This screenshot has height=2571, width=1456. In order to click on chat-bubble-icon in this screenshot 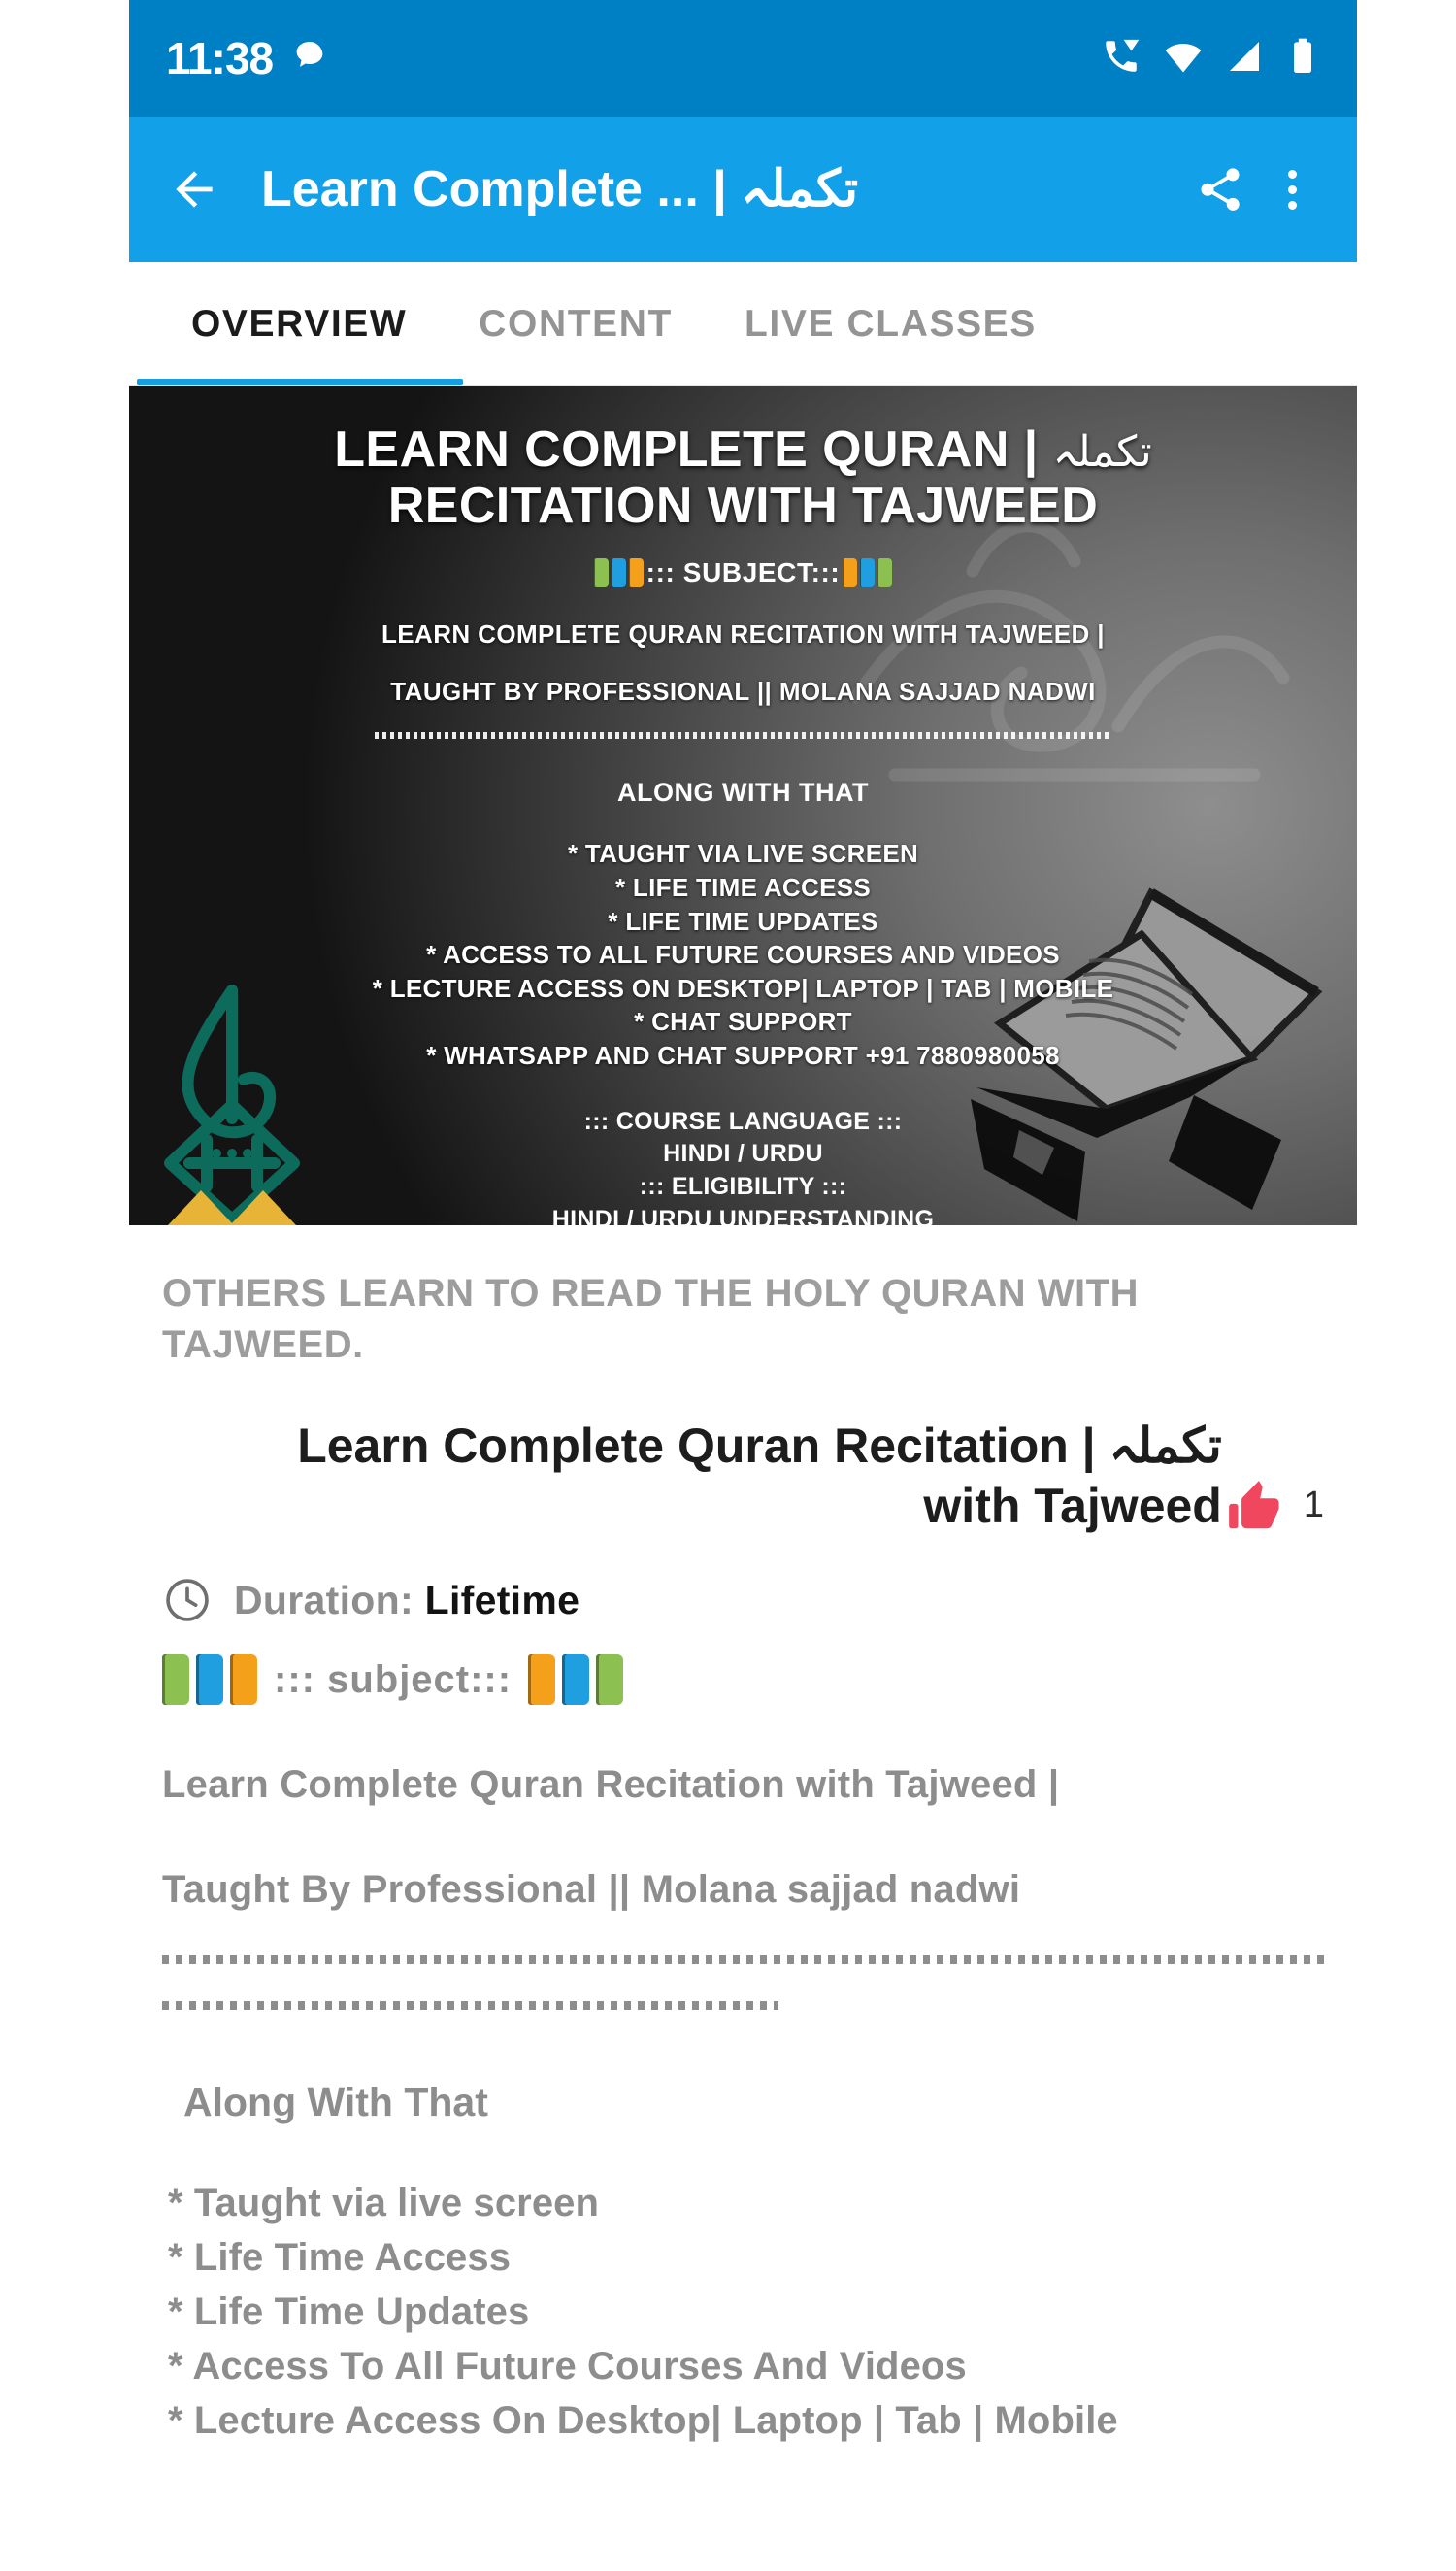, I will do `click(309, 59)`.